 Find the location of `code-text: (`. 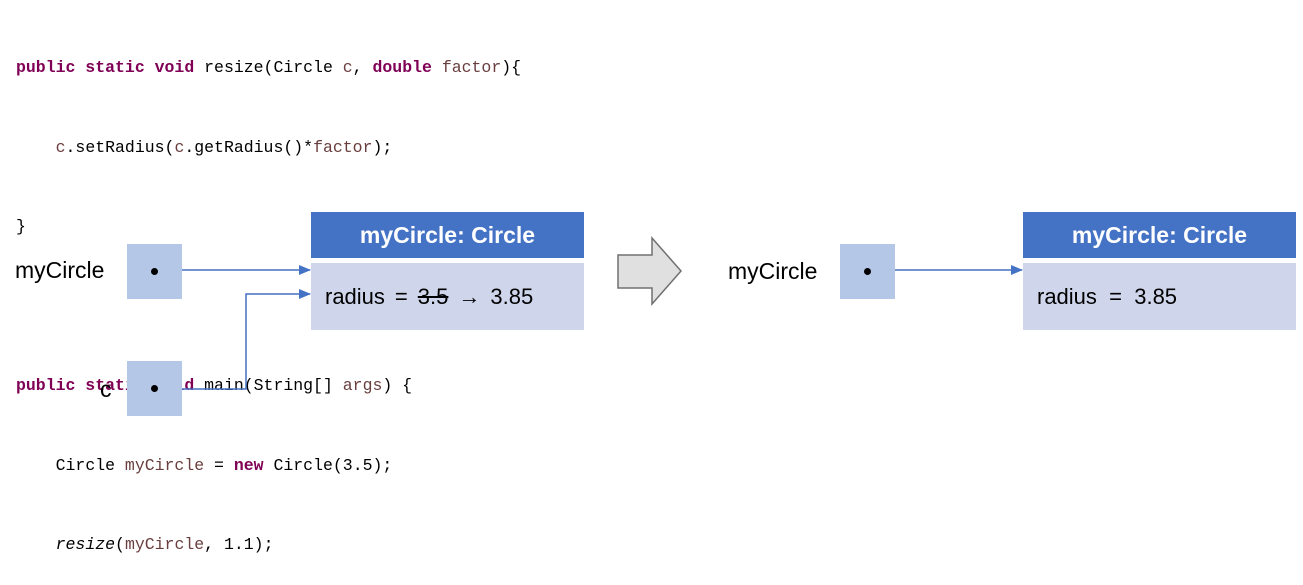

code-text: ( is located at coordinates (120, 544).